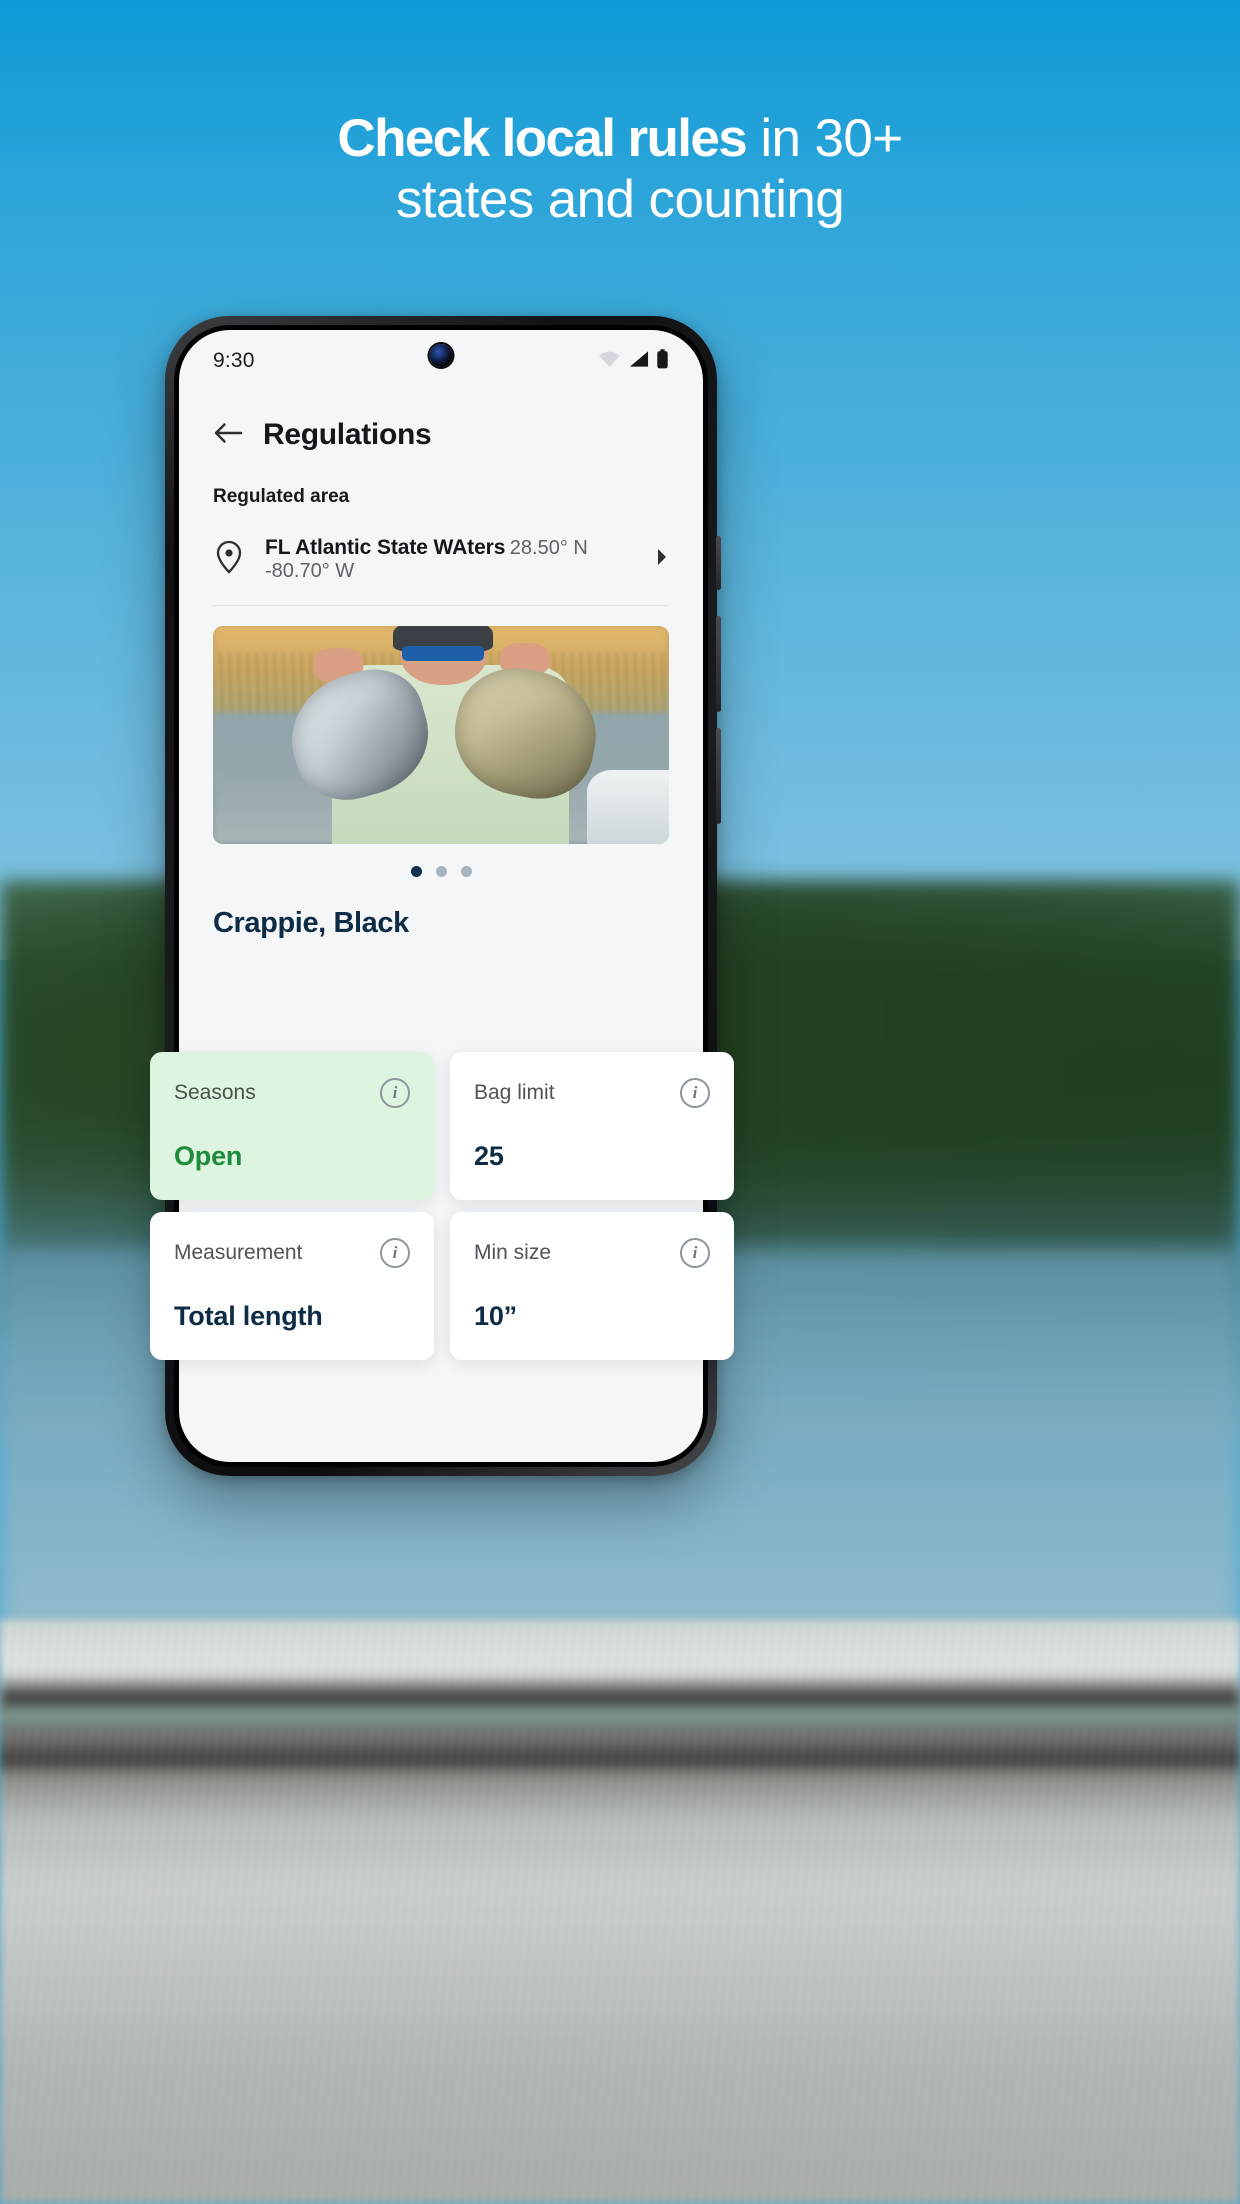  Describe the element at coordinates (311, 923) in the screenshot. I see `species-name: Crappie, Black` at that location.